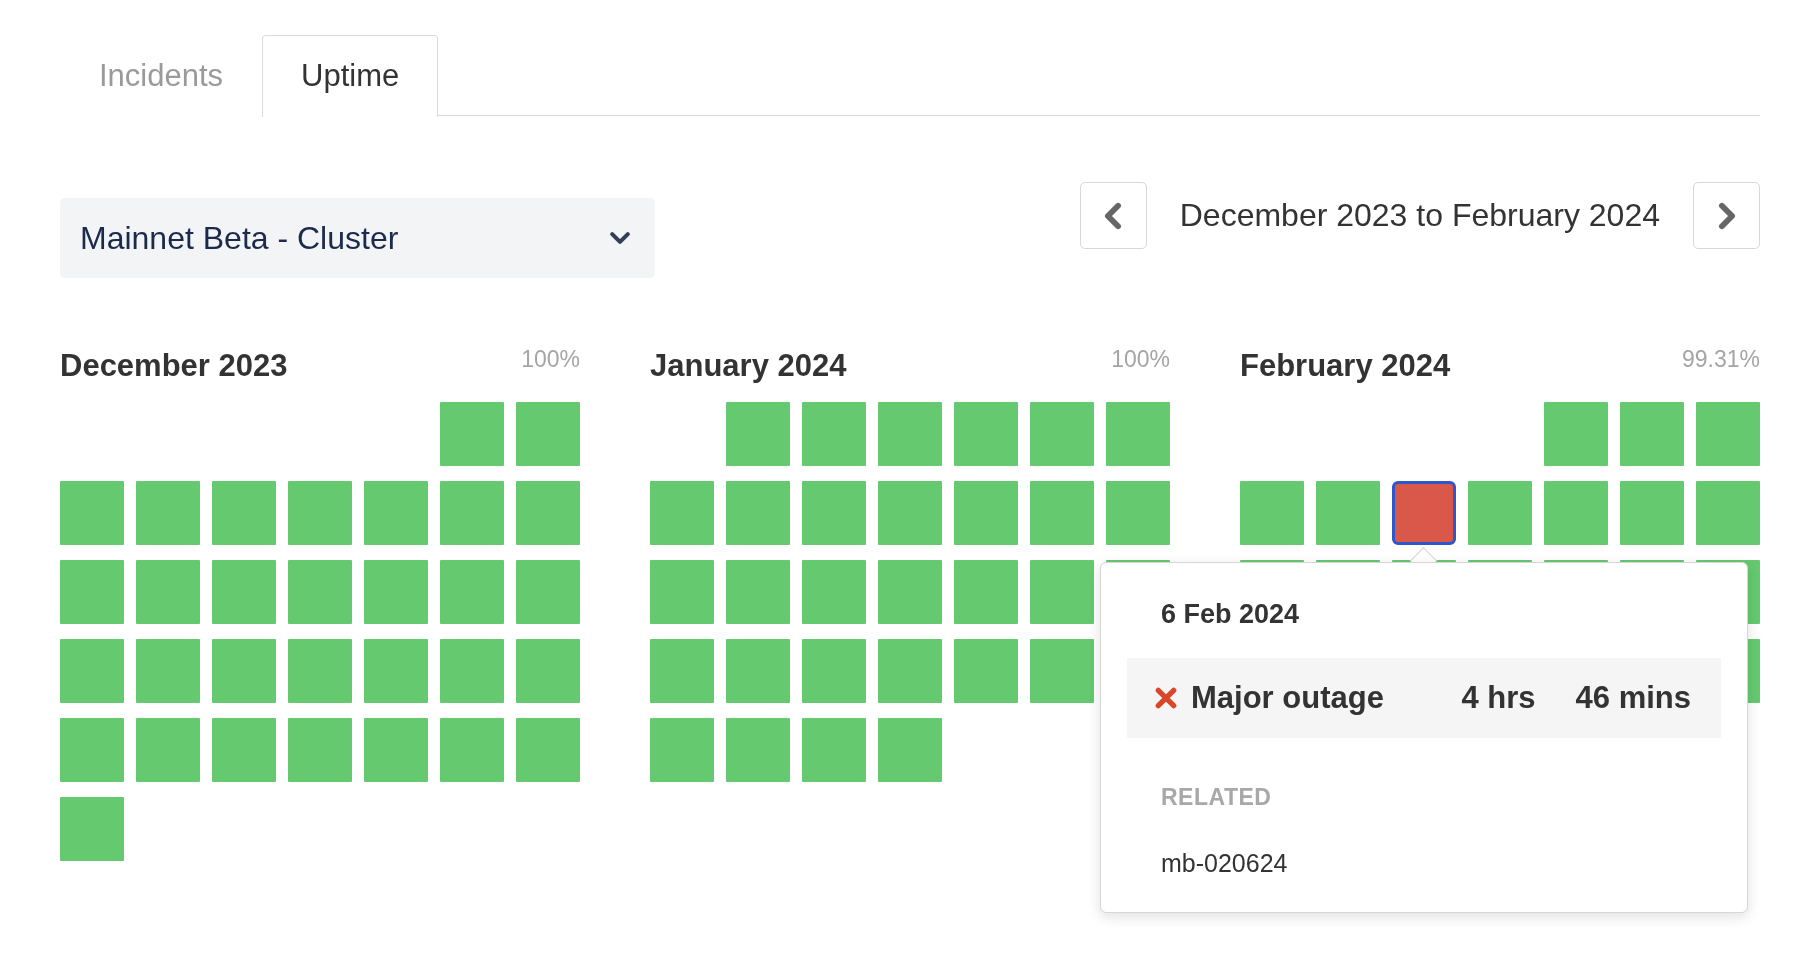 The width and height of the screenshot is (1814, 960). I want to click on related-heading: RELATED, so click(1216, 797).